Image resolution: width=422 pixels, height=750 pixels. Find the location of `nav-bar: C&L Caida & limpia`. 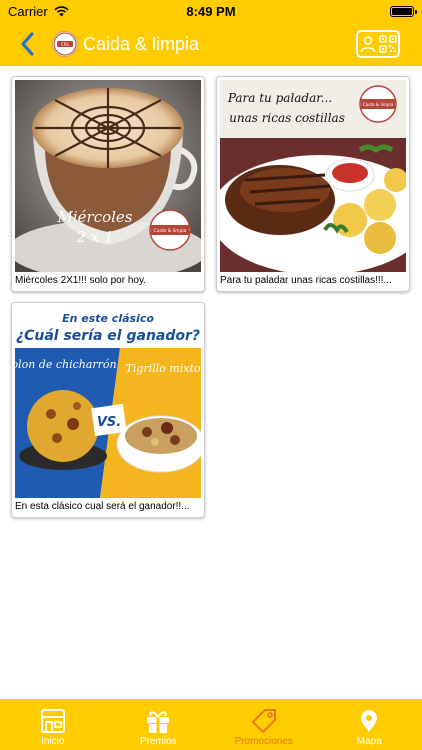

nav-bar: C&L Caida & limpia is located at coordinates (211, 44).